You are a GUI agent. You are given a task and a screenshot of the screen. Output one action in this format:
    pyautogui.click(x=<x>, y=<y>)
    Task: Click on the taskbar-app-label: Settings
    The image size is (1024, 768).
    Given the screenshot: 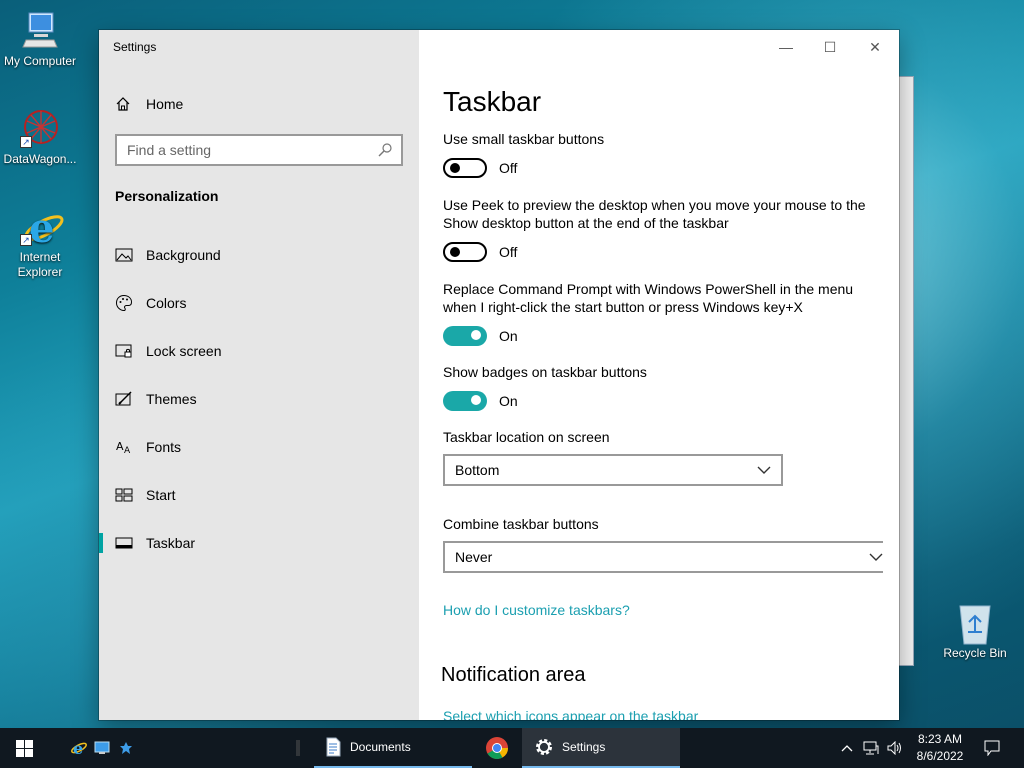 What is the action you would take?
    pyautogui.click(x=584, y=747)
    